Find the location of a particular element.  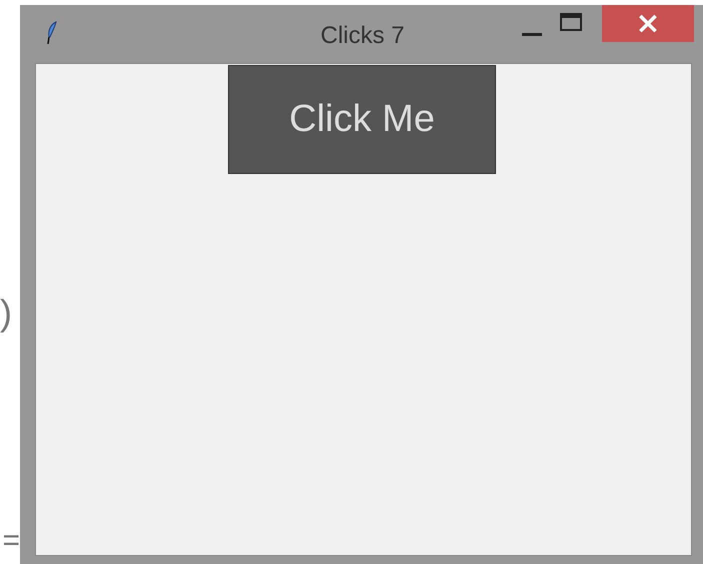

window-title: Clicks 7 is located at coordinates (362, 36).